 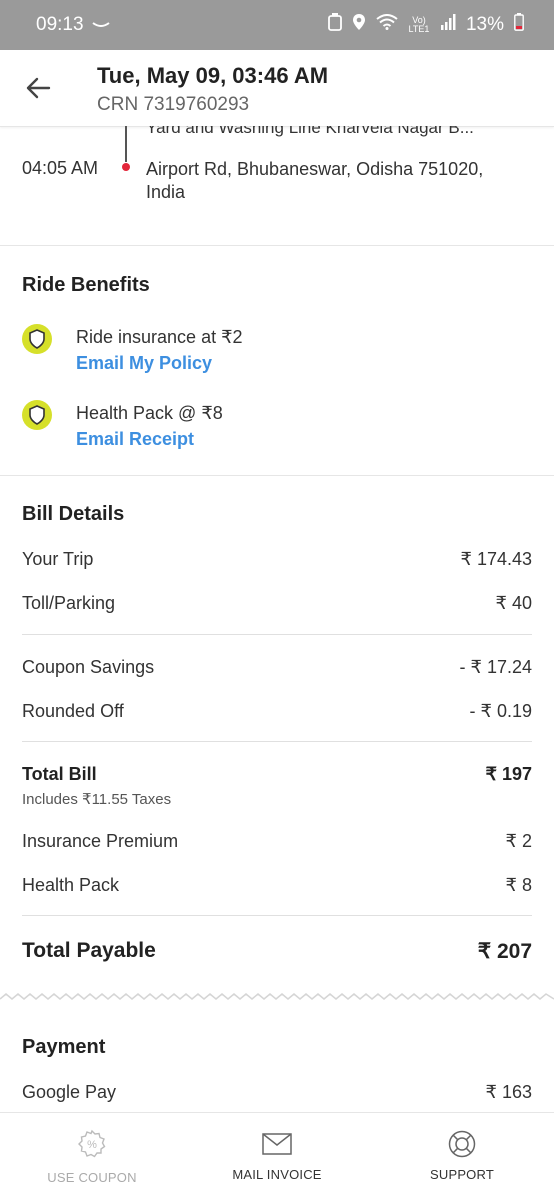 I want to click on battery-saver-icon, so click(x=335, y=25).